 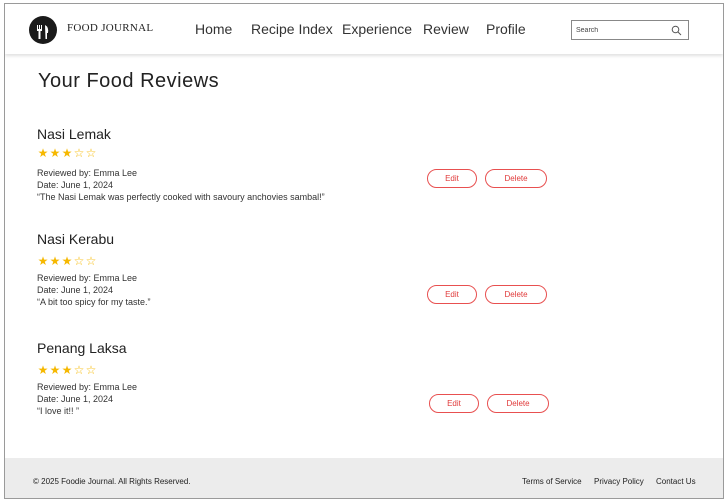 What do you see at coordinates (506, 29) in the screenshot?
I see `nav-profile: Profile` at bounding box center [506, 29].